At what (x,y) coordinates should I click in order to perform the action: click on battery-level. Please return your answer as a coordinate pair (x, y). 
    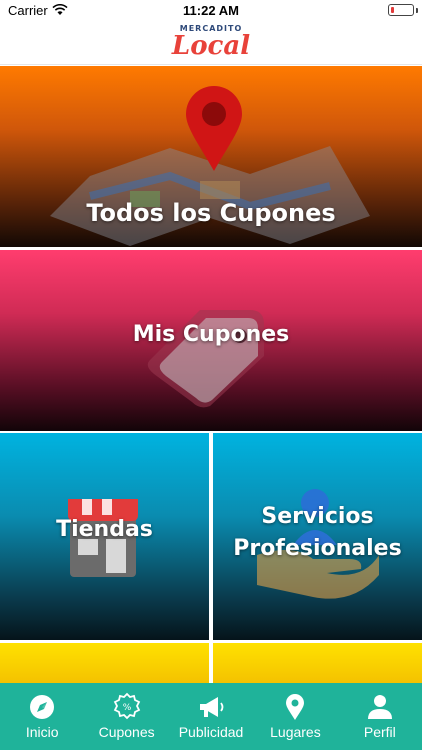
    Looking at the image, I should click on (392, 10).